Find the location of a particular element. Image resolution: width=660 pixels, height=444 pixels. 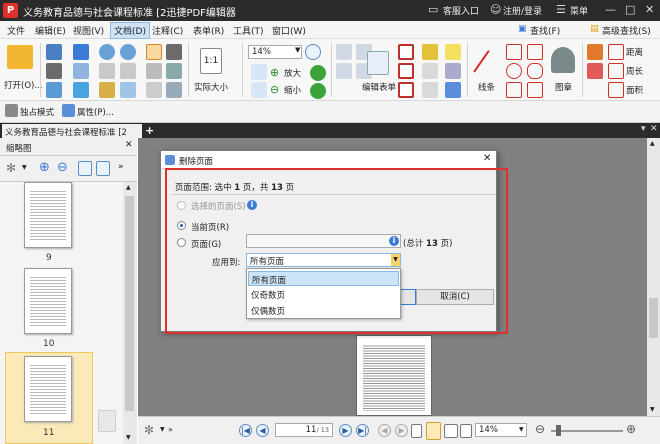

continuous-facing-icon is located at coordinates (466, 431).